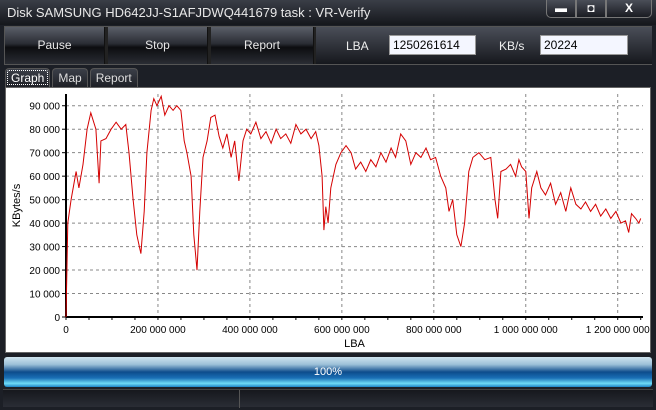 Image resolution: width=656 pixels, height=410 pixels. I want to click on tab-report: Report, so click(113, 77).